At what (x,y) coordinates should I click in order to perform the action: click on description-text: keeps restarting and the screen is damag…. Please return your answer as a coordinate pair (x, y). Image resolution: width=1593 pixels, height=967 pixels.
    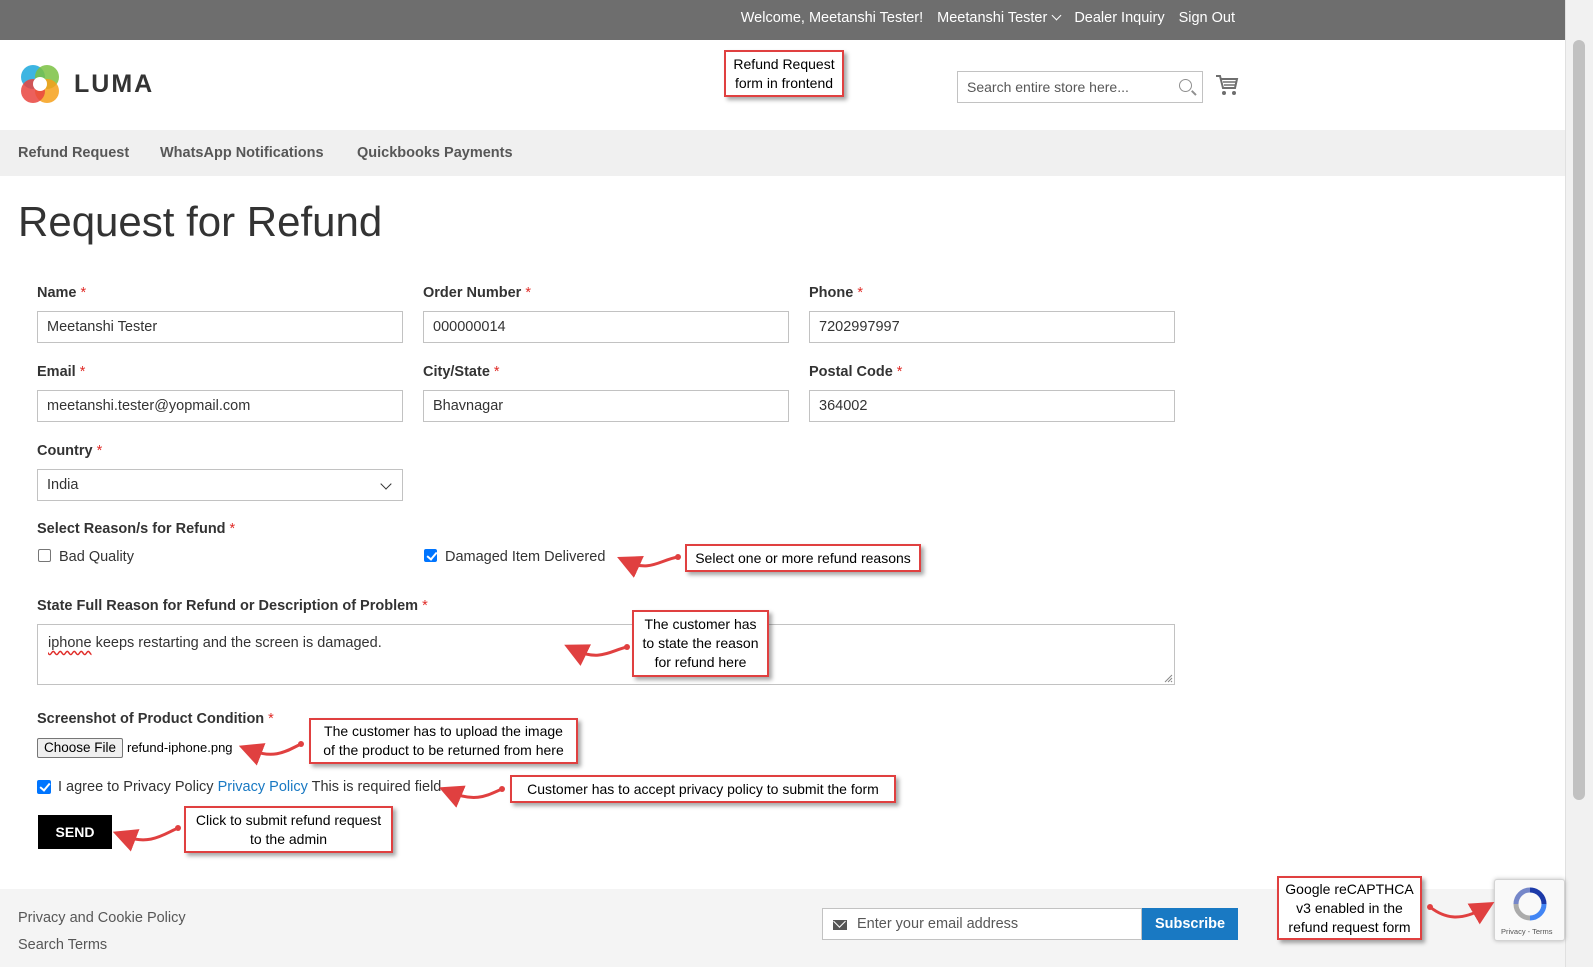
    Looking at the image, I should click on (236, 643).